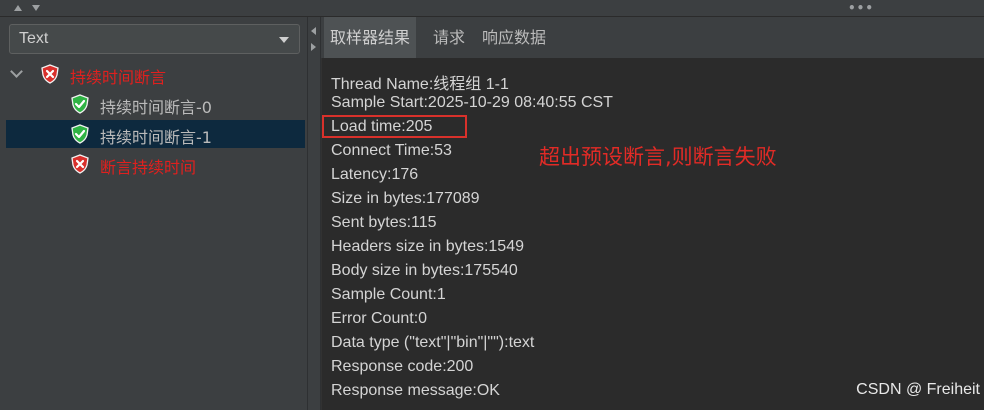  What do you see at coordinates (861, 8) in the screenshot?
I see `more-icon: •••` at bounding box center [861, 8].